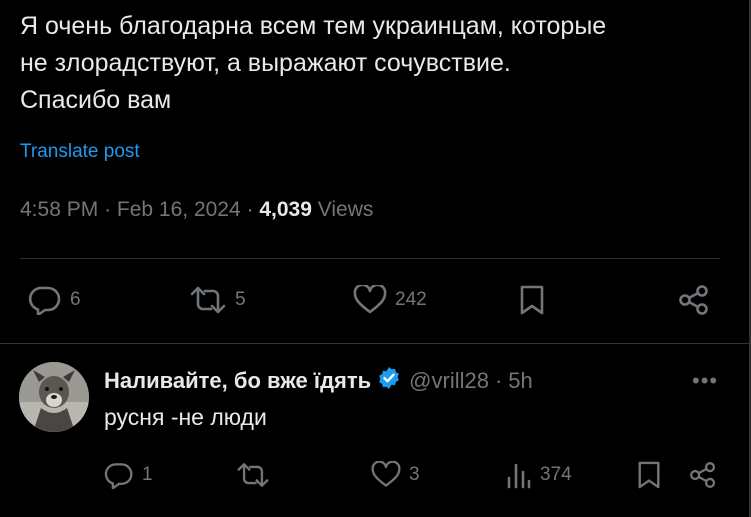 Image resolution: width=751 pixels, height=517 pixels. I want to click on dog-avatar-image, so click(54, 397).